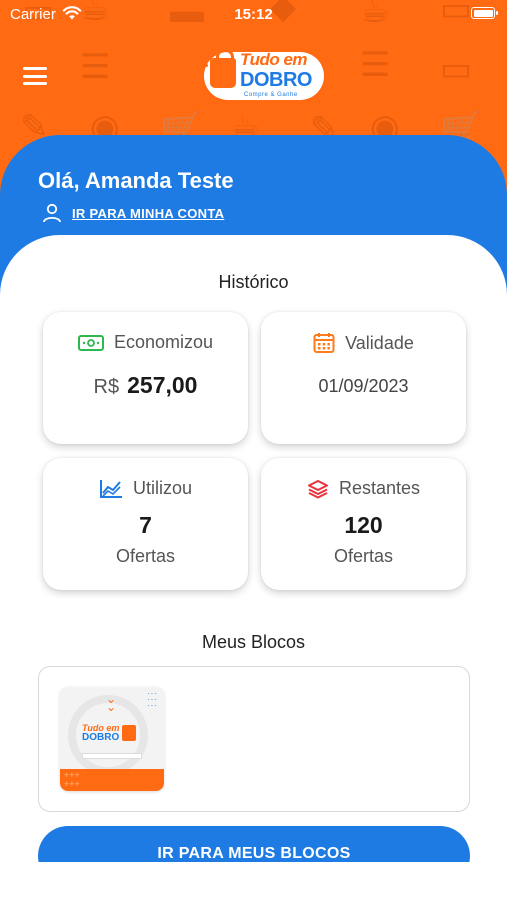  I want to click on hamburger-menu-icon, so click(35, 76).